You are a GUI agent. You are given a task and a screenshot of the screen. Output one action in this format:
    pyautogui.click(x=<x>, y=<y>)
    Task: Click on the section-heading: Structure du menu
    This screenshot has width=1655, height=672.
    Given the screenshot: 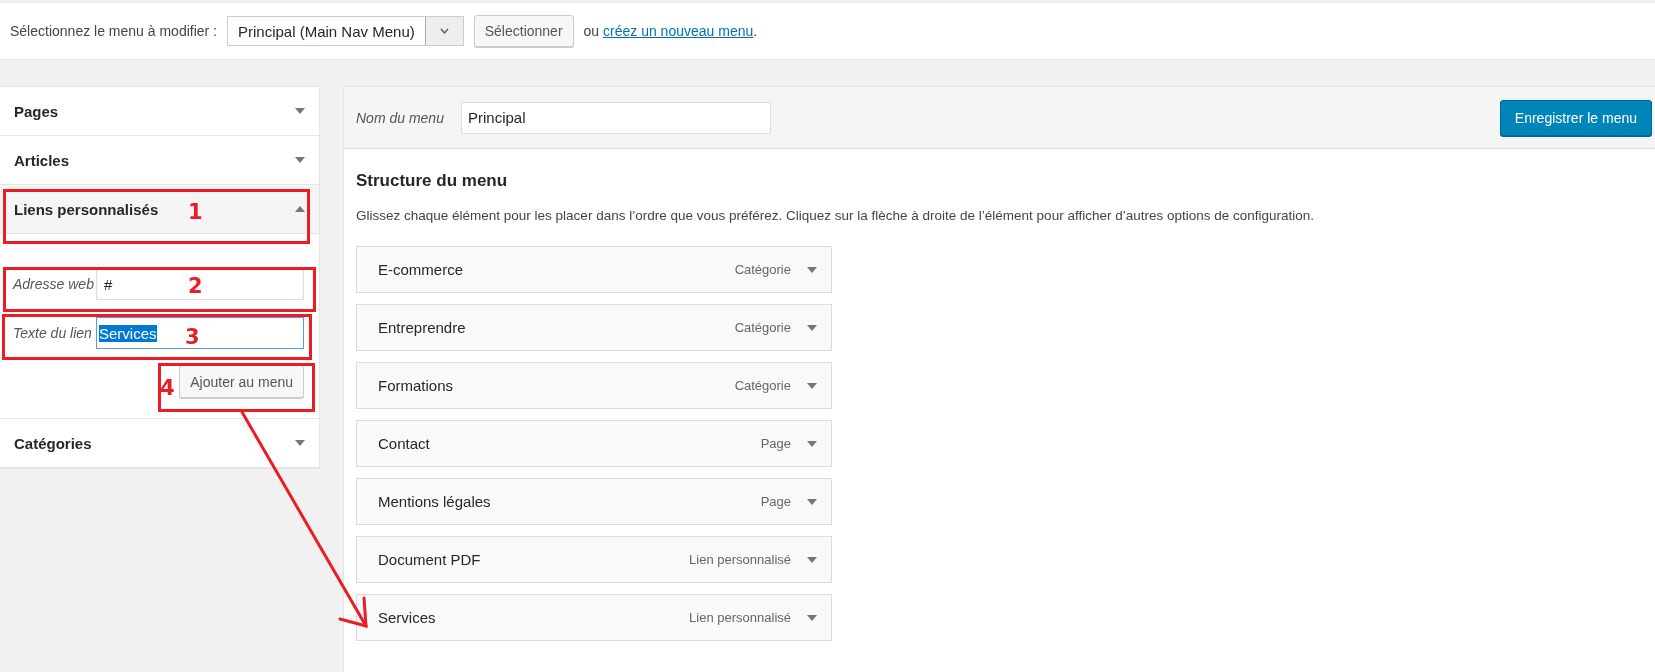 What is the action you would take?
    pyautogui.click(x=432, y=181)
    